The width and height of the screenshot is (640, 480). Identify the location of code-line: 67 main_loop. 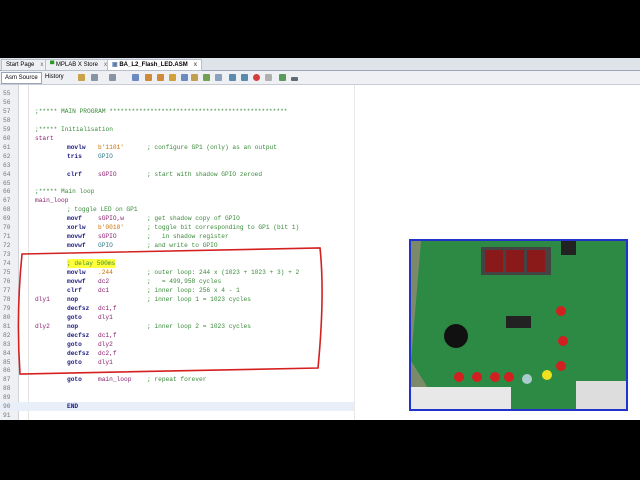
(177, 200).